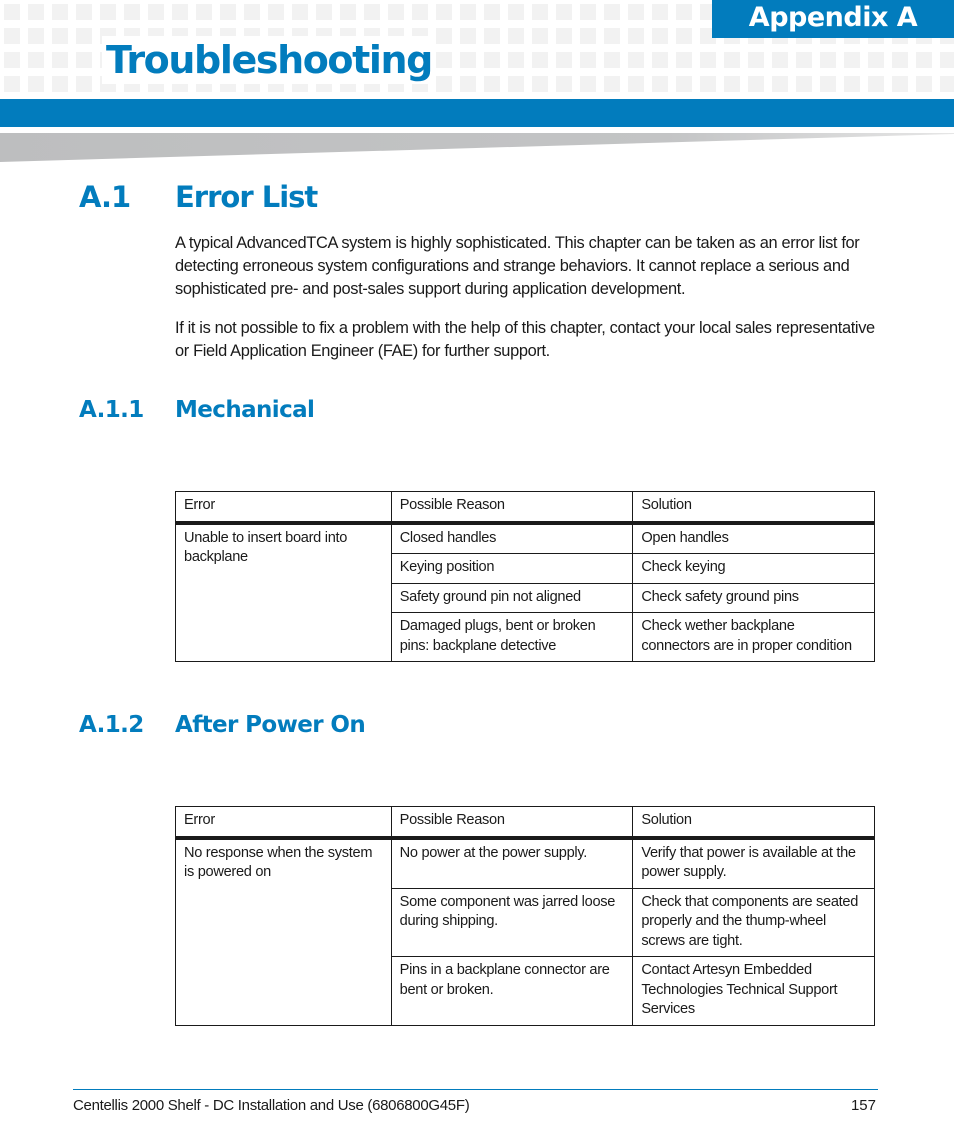 The width and height of the screenshot is (954, 1145). I want to click on section-title: Error List, so click(246, 197).